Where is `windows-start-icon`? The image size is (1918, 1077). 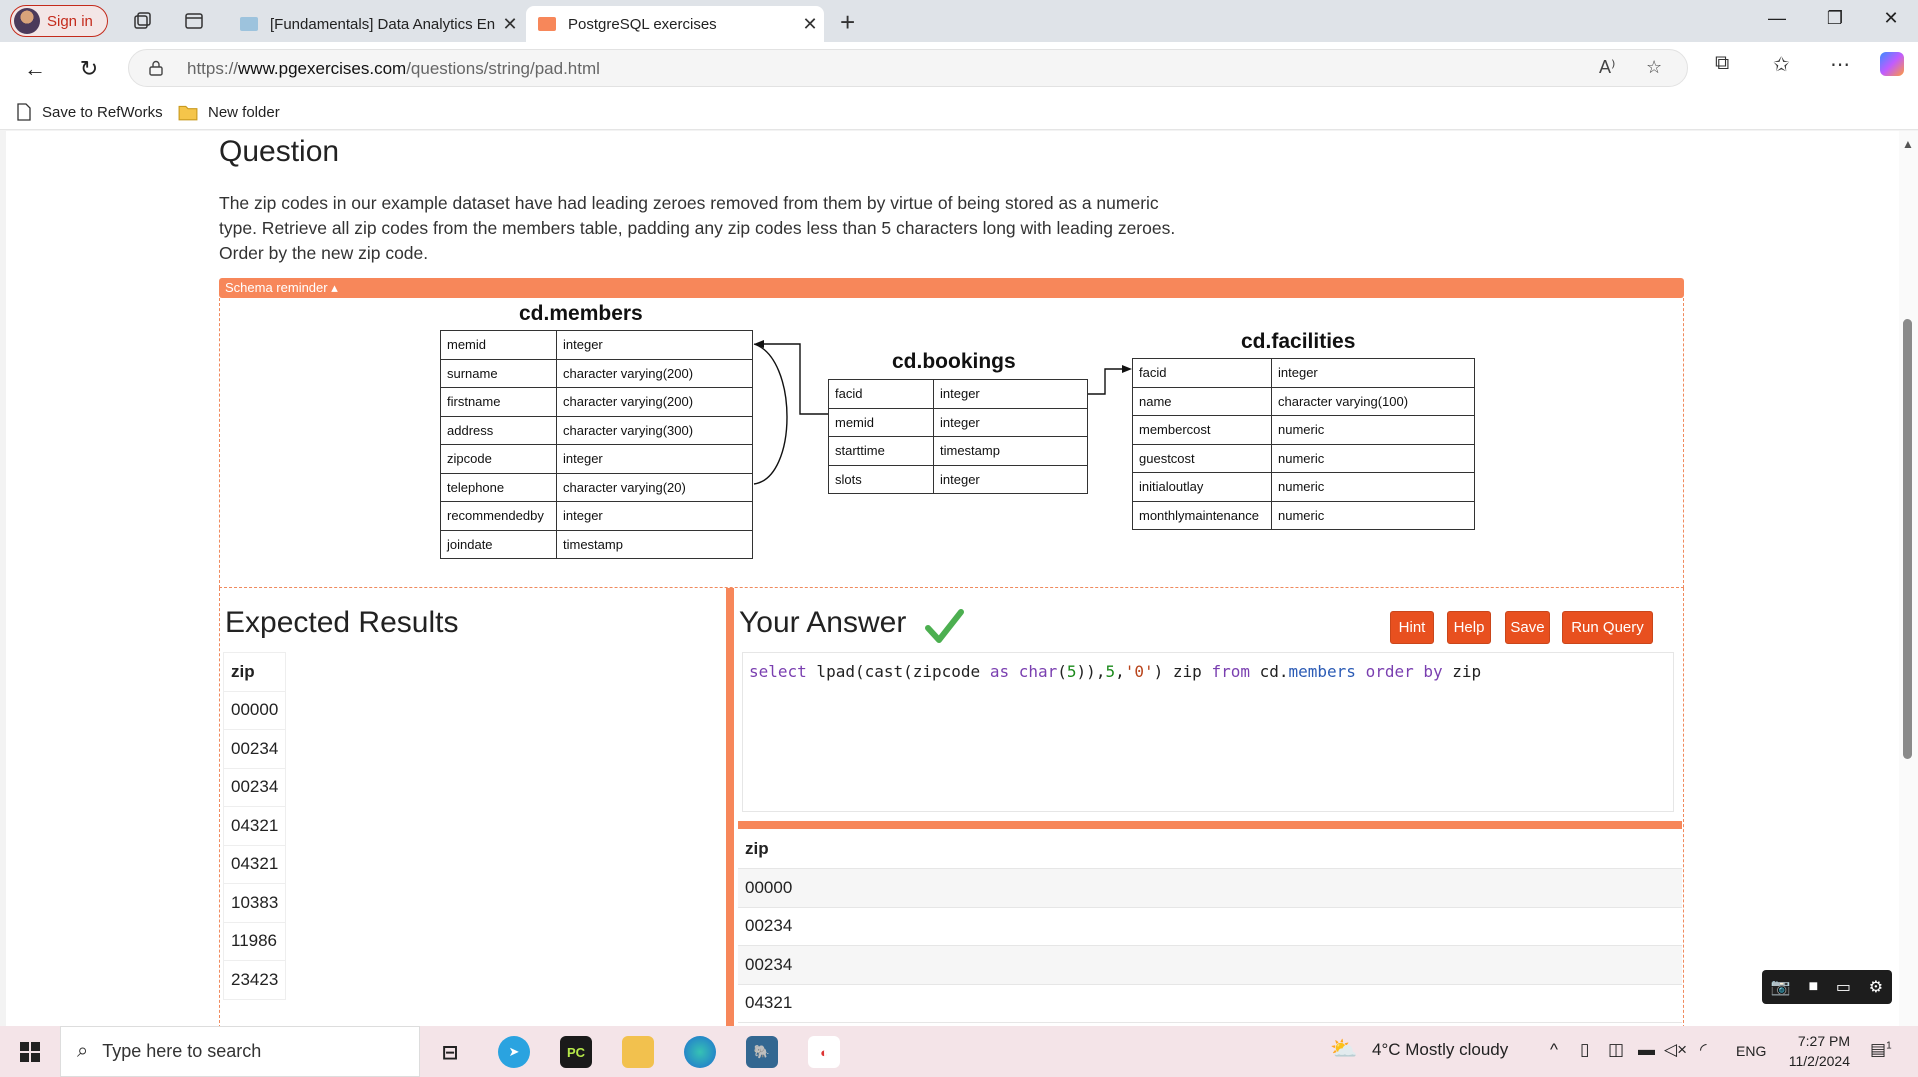
windows-start-icon is located at coordinates (30, 1052).